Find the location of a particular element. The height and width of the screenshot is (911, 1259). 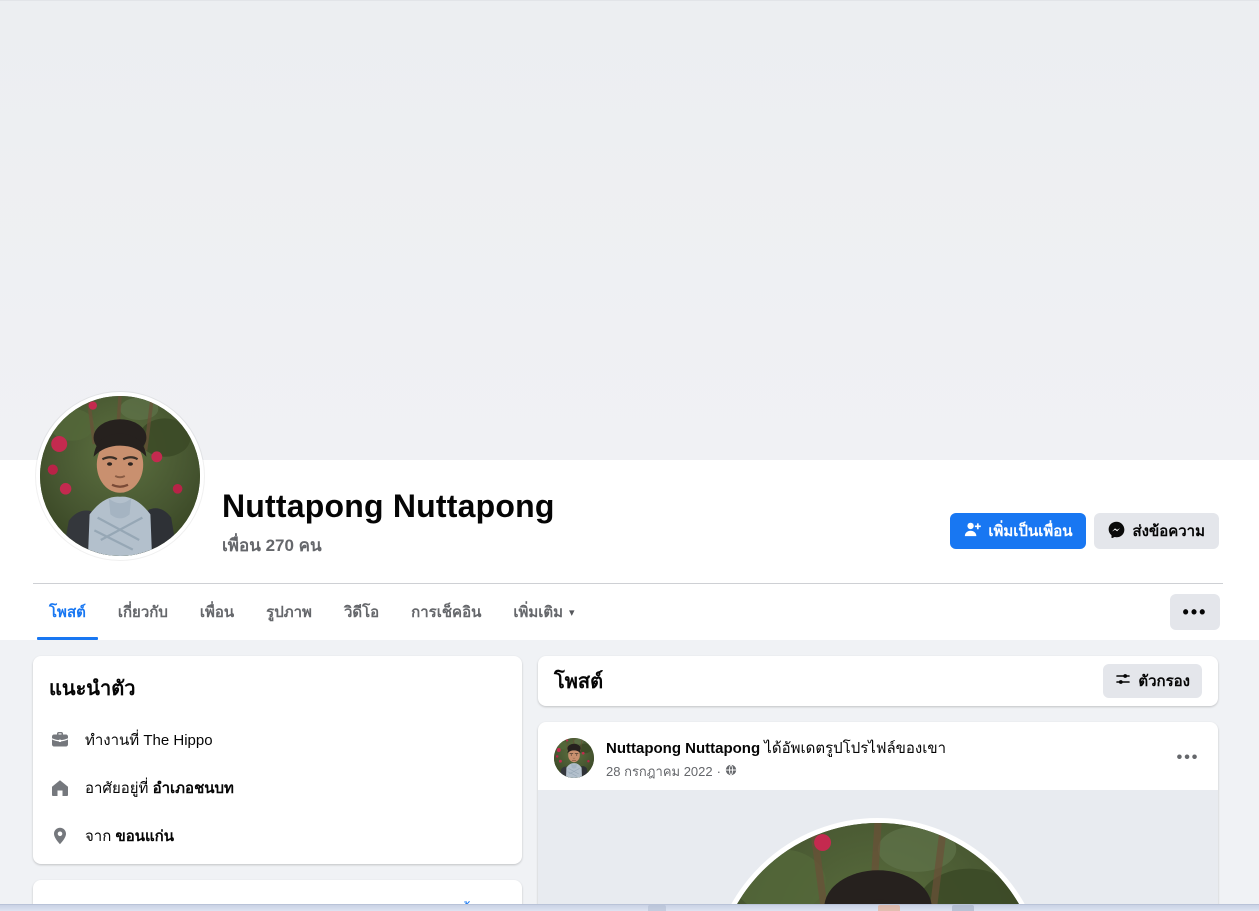

windows-taskbar-edge is located at coordinates (629, 907).